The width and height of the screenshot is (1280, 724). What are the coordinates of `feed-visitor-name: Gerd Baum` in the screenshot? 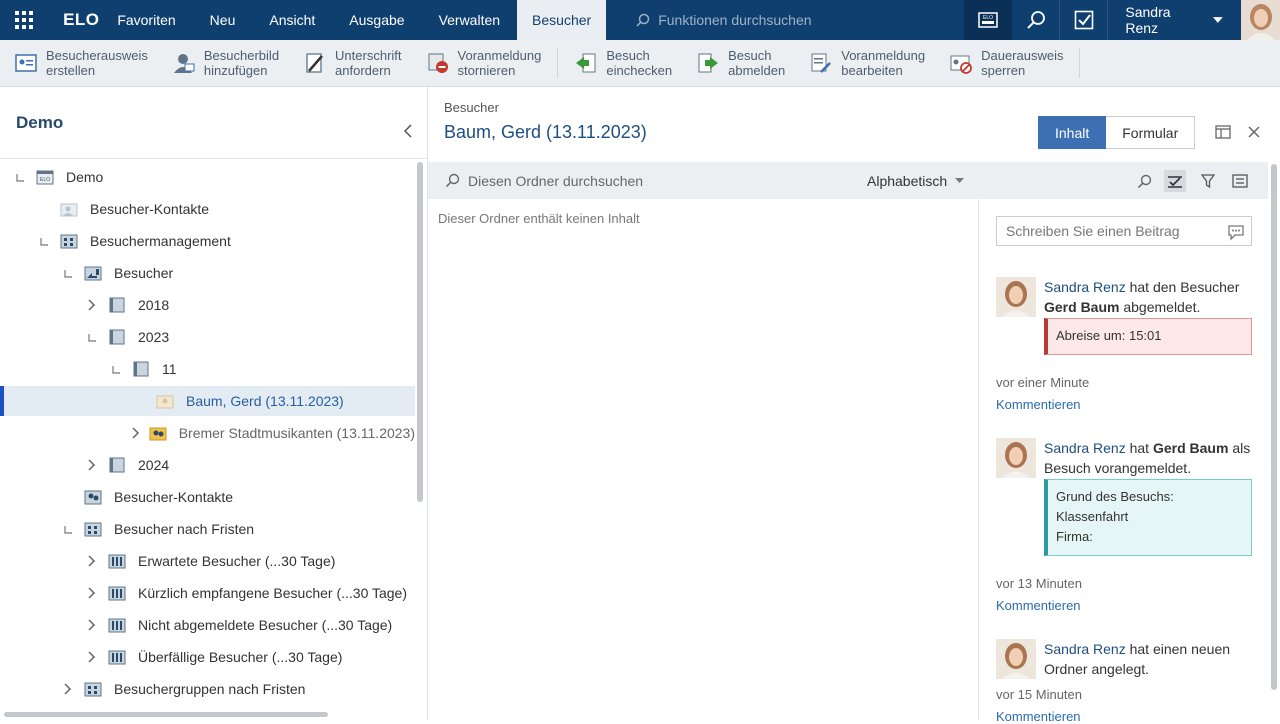 It's located at (1190, 448).